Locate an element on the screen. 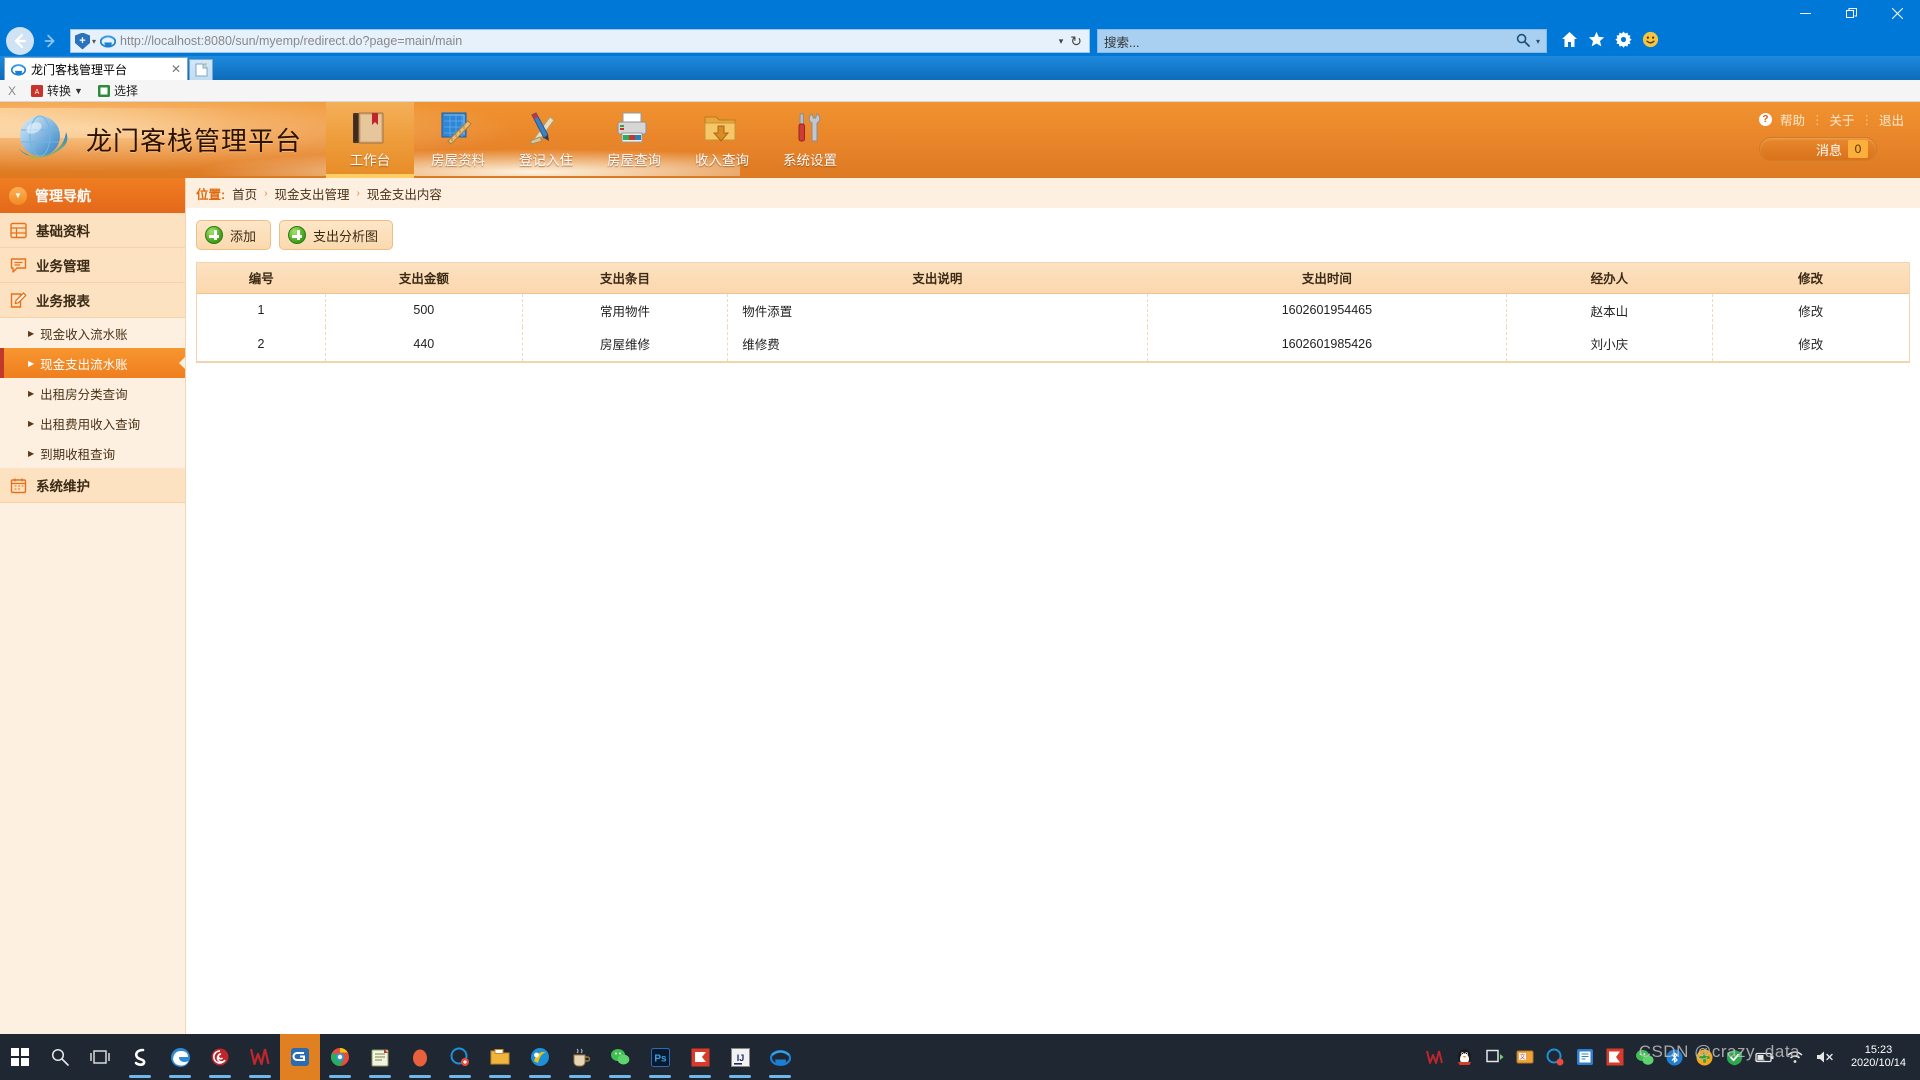 This screenshot has width=1920, height=1080. sogou-icon is located at coordinates (140, 1057).